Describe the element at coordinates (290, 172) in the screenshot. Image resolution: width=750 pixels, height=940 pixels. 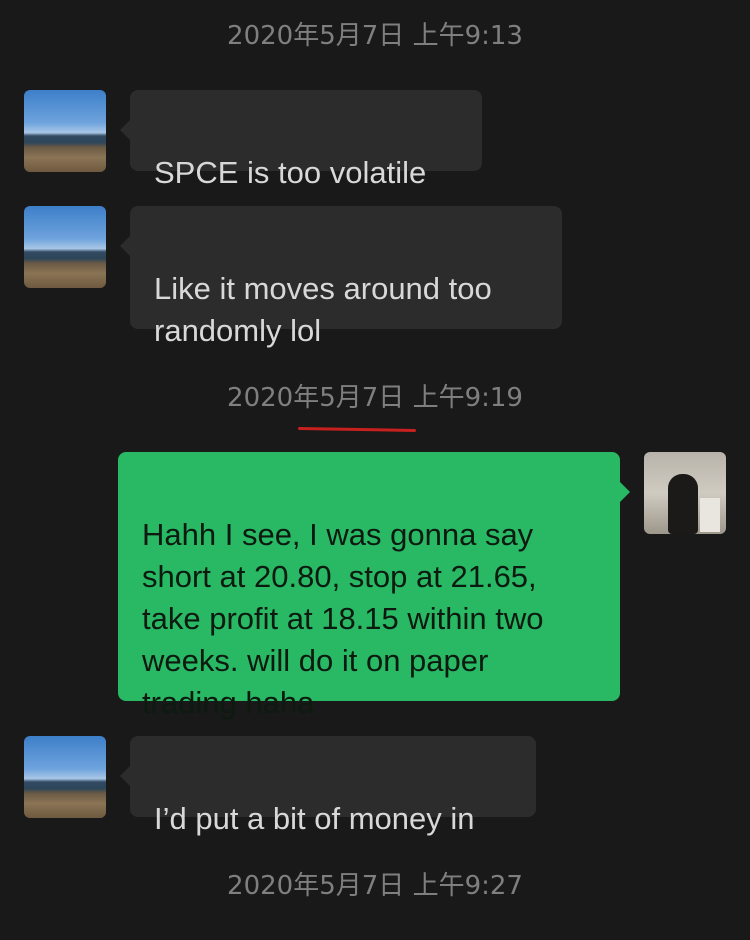
I see `message-text: SPCE is too volatile` at that location.